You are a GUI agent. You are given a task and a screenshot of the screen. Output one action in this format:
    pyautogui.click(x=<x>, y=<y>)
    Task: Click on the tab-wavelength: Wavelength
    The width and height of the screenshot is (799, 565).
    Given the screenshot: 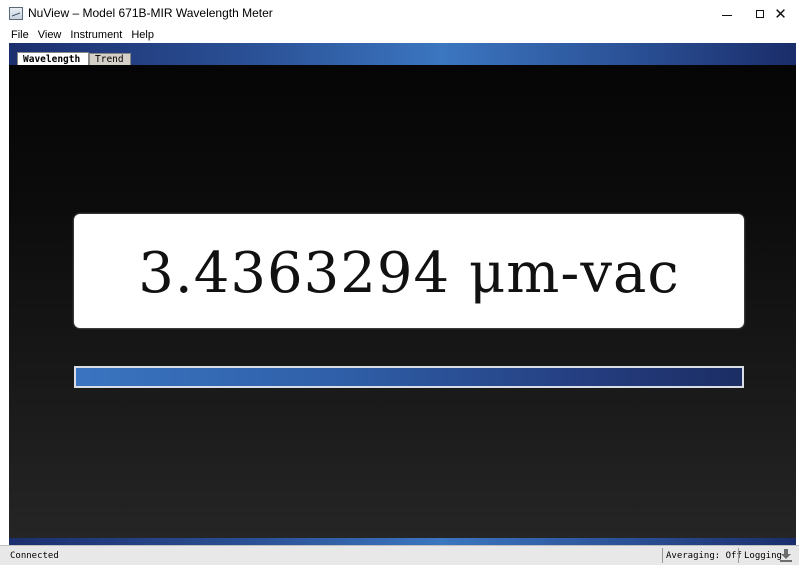 What is the action you would take?
    pyautogui.click(x=53, y=58)
    